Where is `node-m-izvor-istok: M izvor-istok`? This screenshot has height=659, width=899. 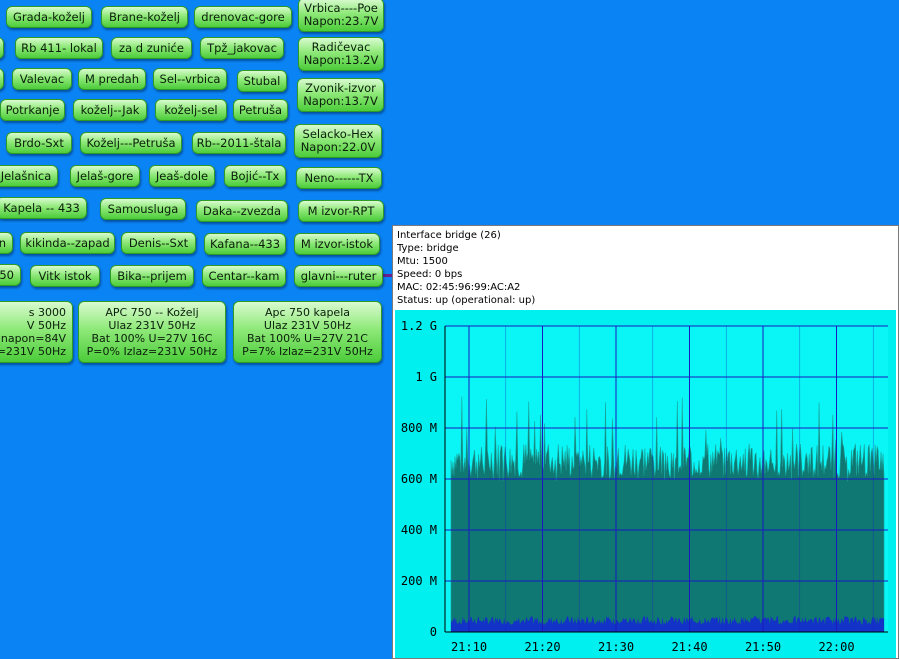
node-m-izvor-istok: M izvor-istok is located at coordinates (337, 244).